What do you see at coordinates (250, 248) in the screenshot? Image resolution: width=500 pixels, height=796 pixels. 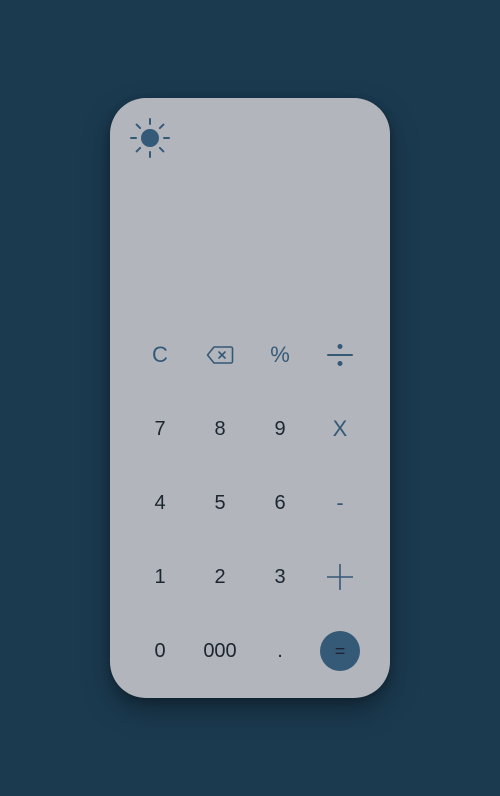 I see `calculator-display` at bounding box center [250, 248].